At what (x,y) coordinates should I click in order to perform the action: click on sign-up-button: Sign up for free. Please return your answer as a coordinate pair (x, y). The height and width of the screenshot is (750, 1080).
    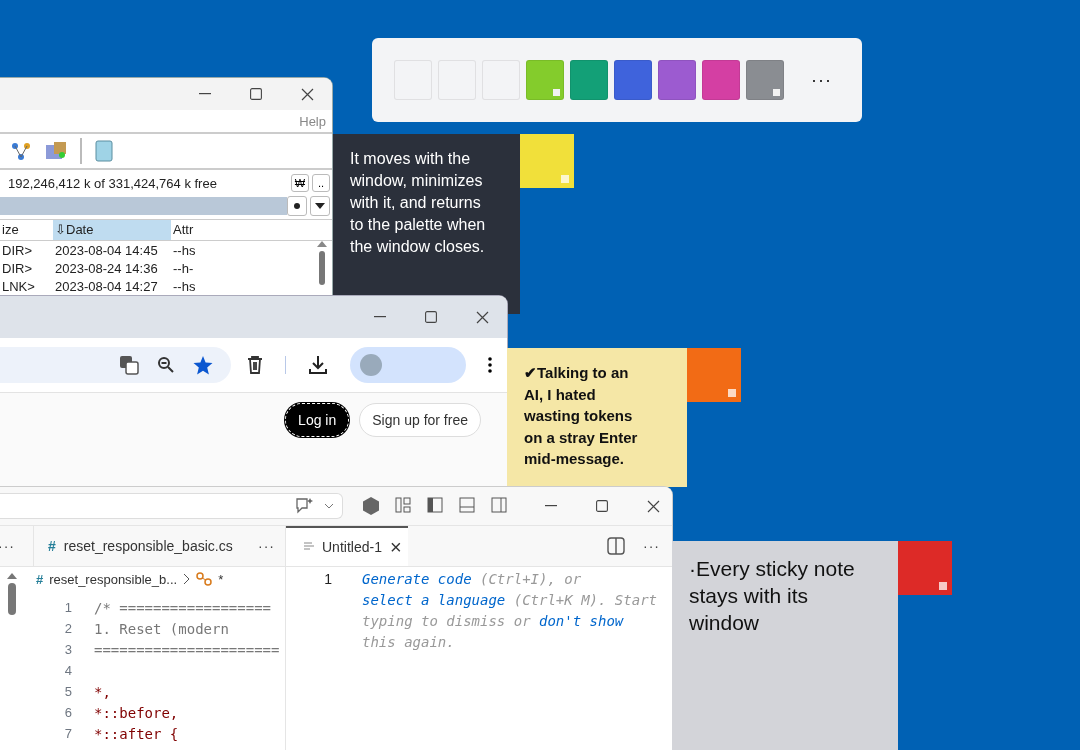
    Looking at the image, I should click on (420, 420).